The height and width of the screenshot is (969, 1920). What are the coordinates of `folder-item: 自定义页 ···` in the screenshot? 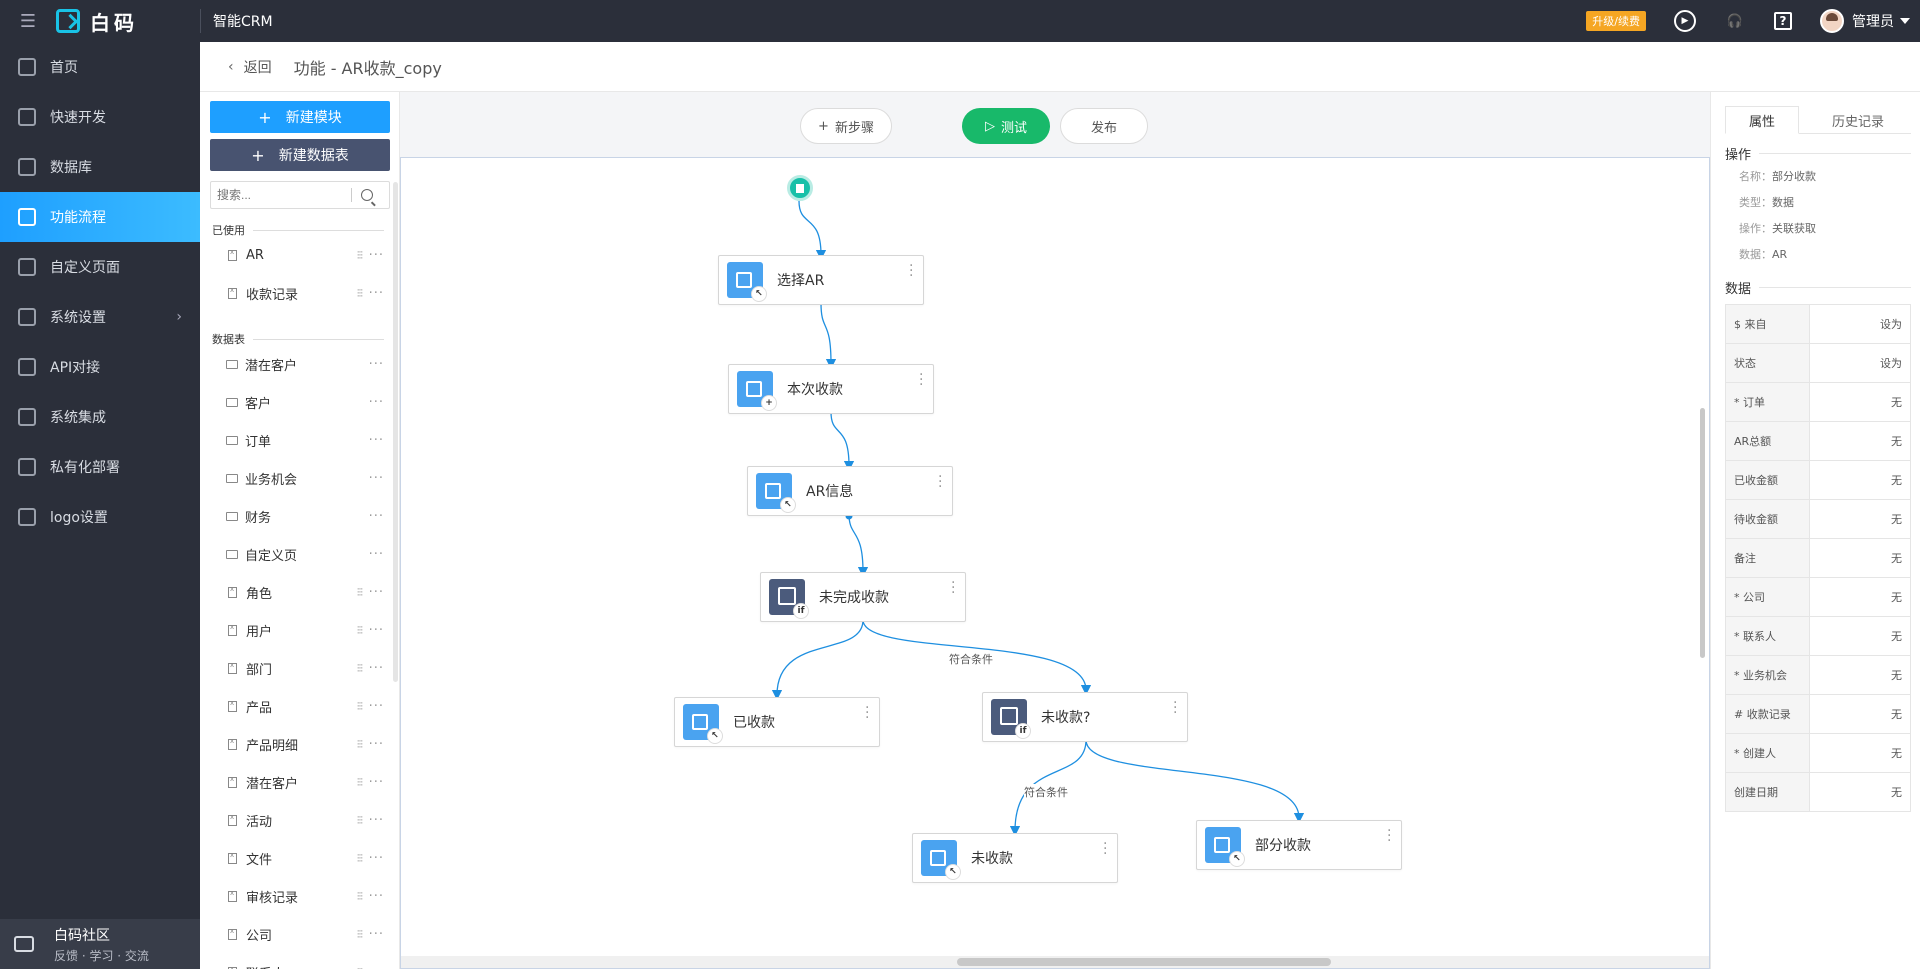 It's located at (296, 554).